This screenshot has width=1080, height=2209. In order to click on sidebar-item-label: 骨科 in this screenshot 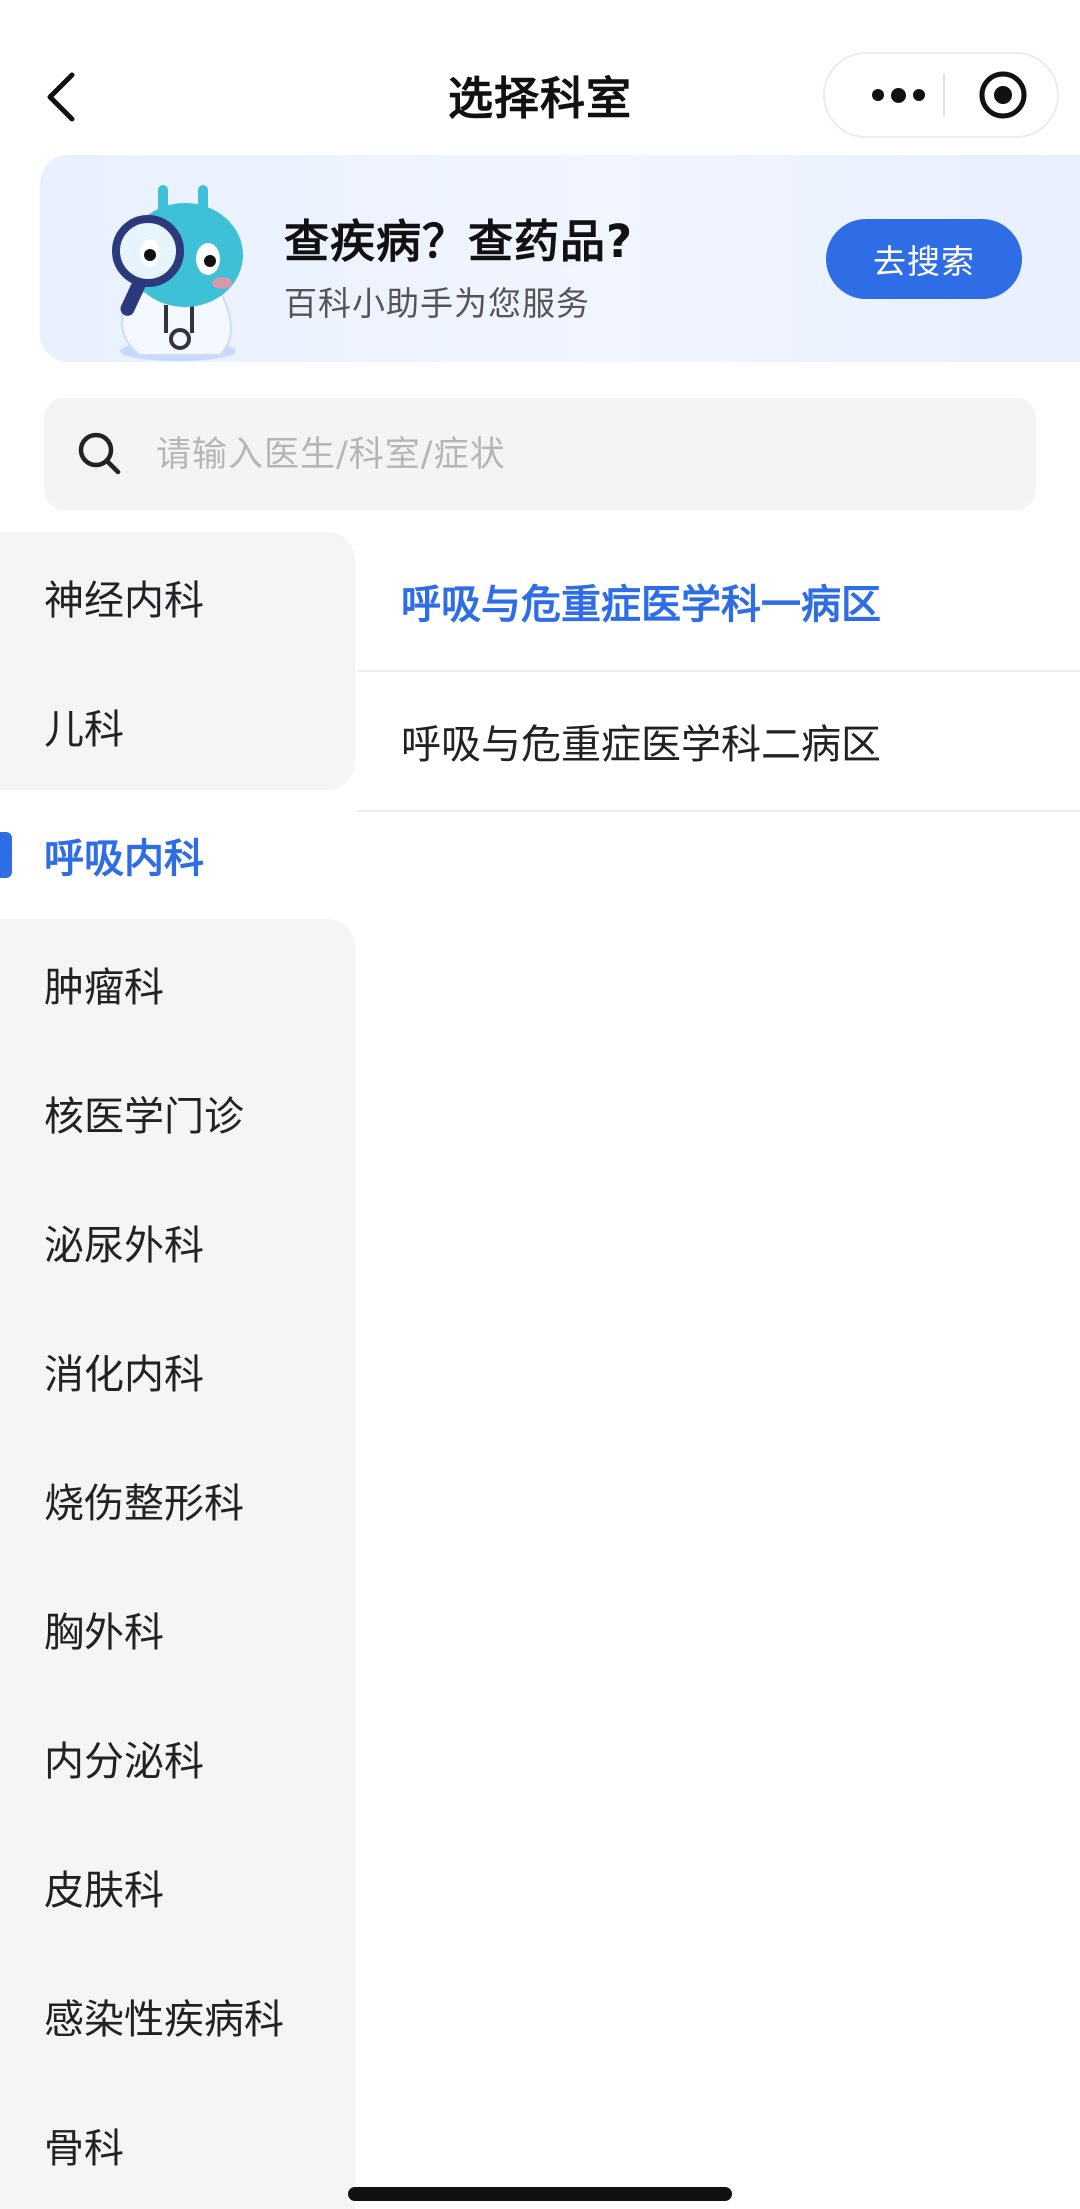, I will do `click(84, 2148)`.